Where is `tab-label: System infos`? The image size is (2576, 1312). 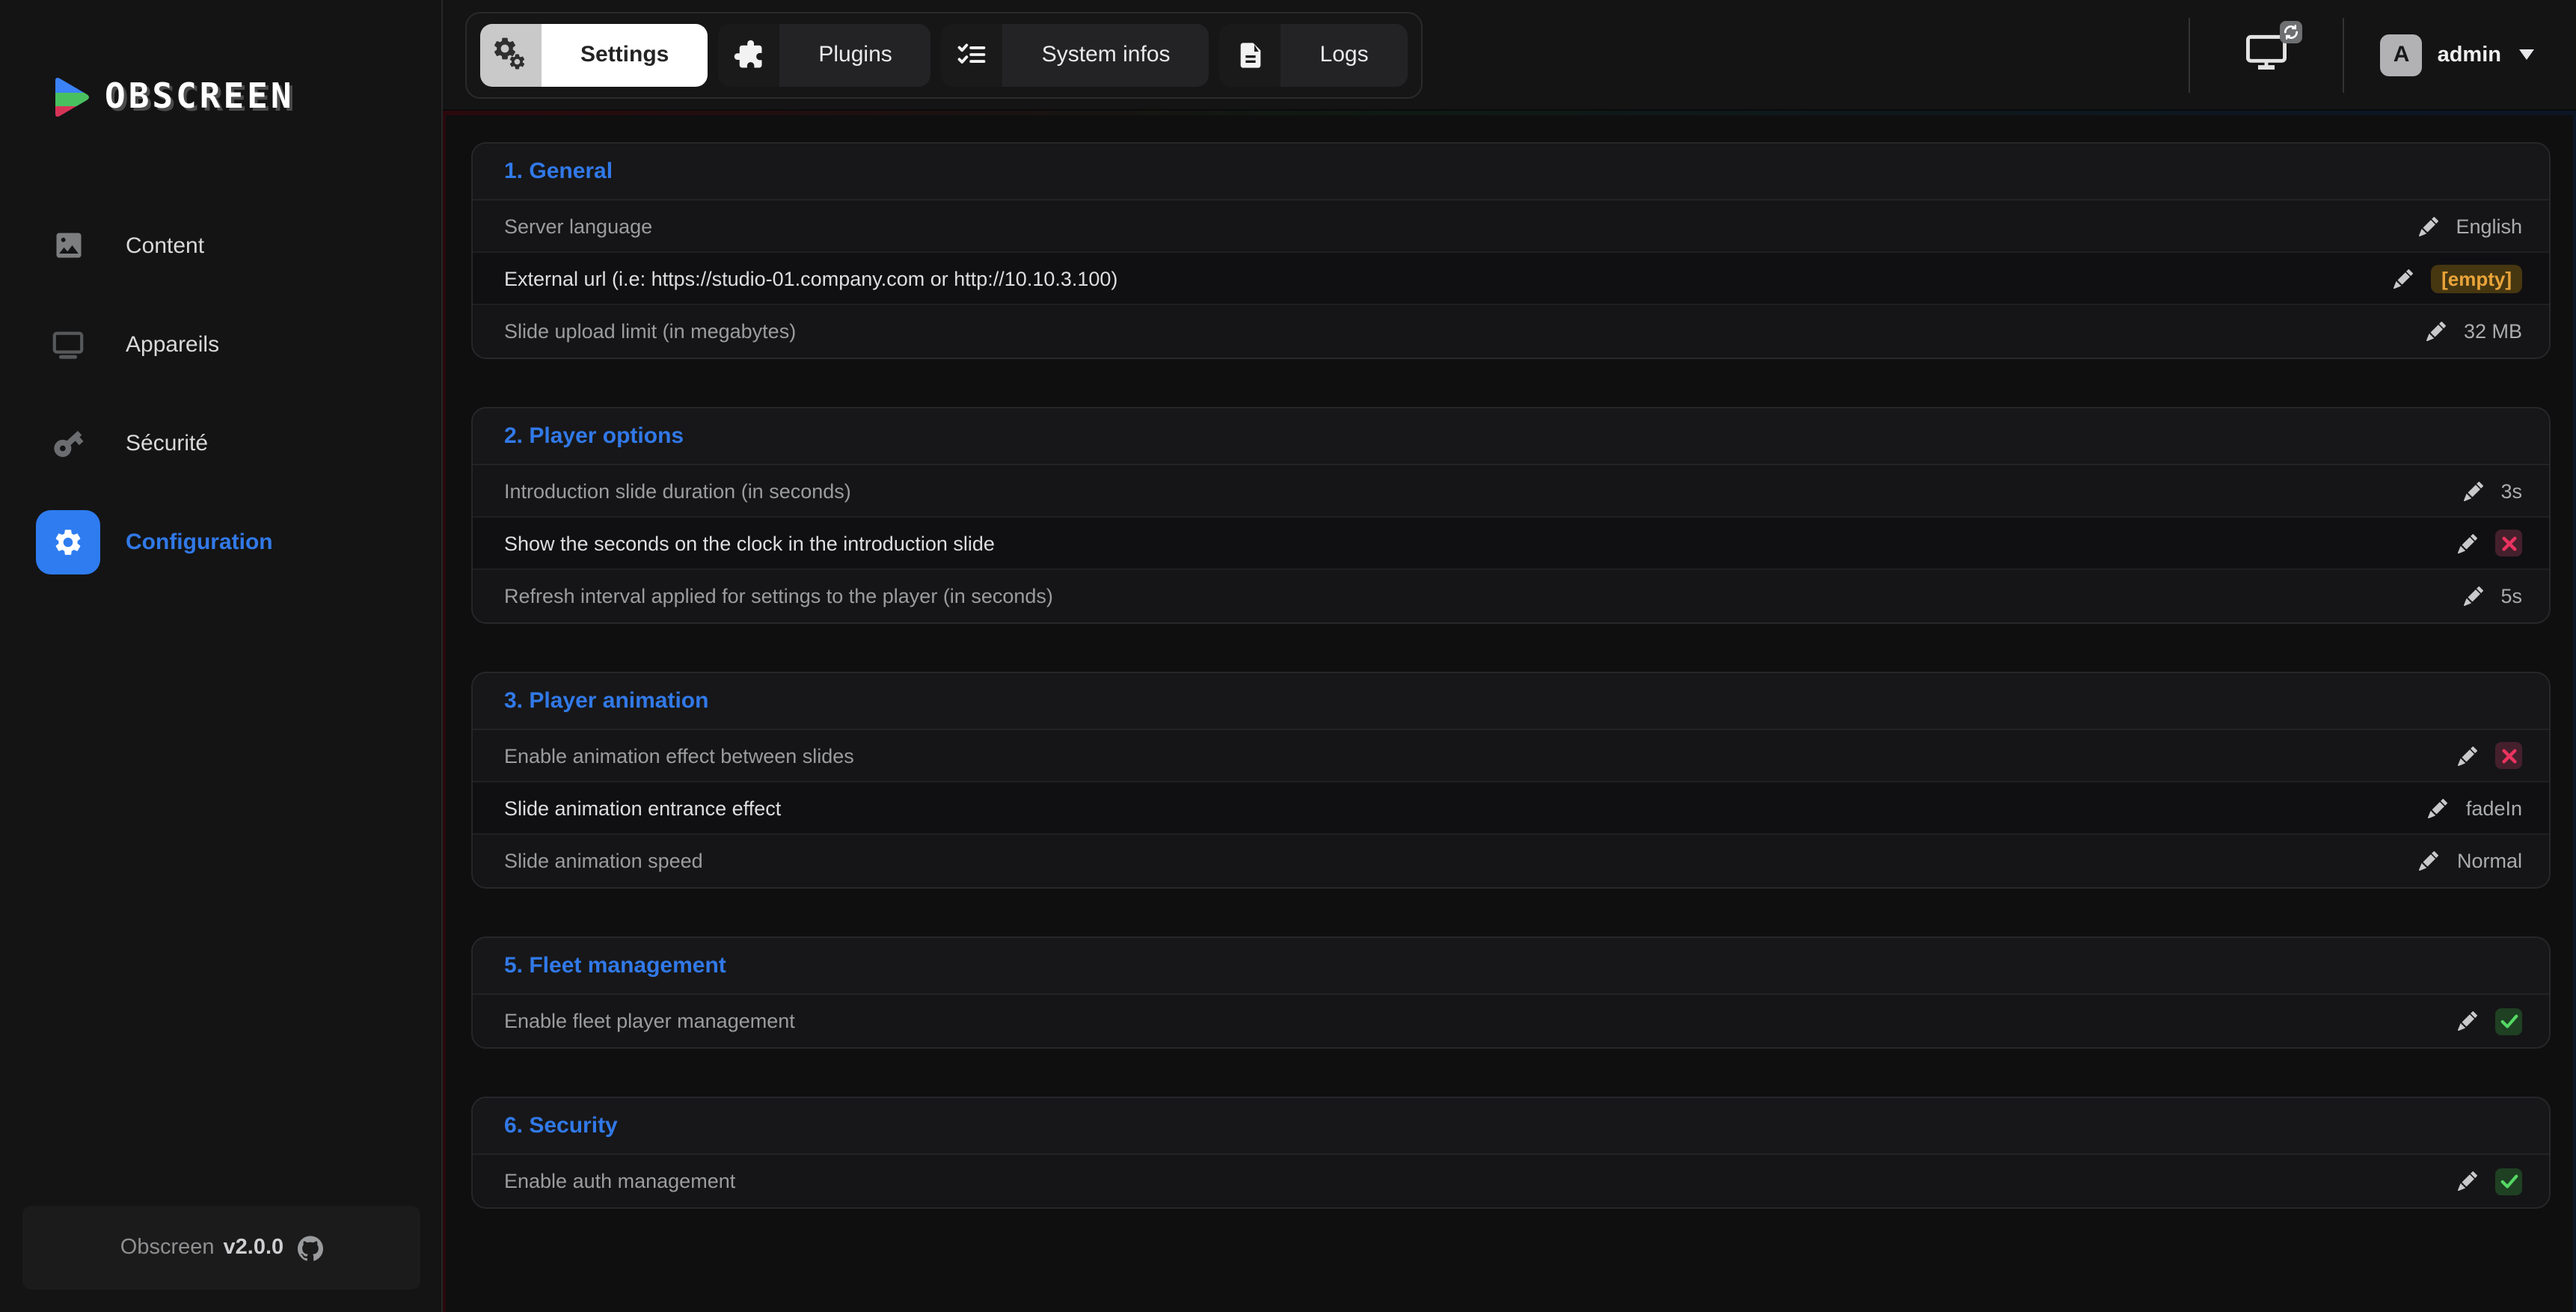
tab-label: System infos is located at coordinates (1105, 54).